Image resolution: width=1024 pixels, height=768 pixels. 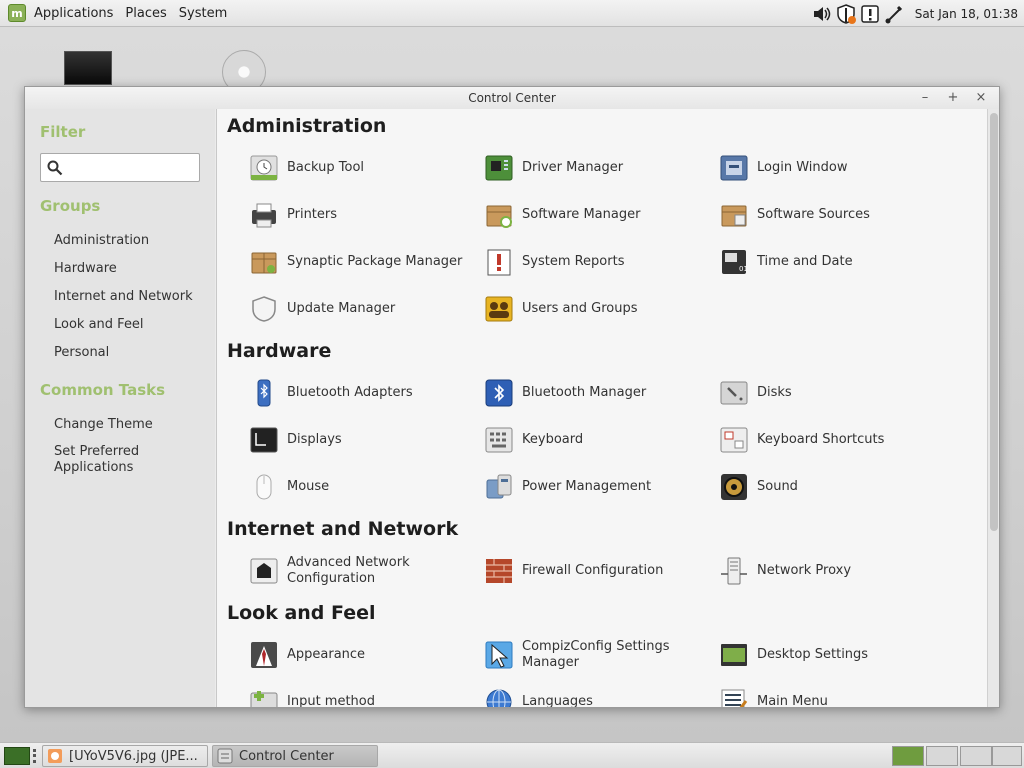 What do you see at coordinates (331, 700) in the screenshot?
I see `item-label: Input method` at bounding box center [331, 700].